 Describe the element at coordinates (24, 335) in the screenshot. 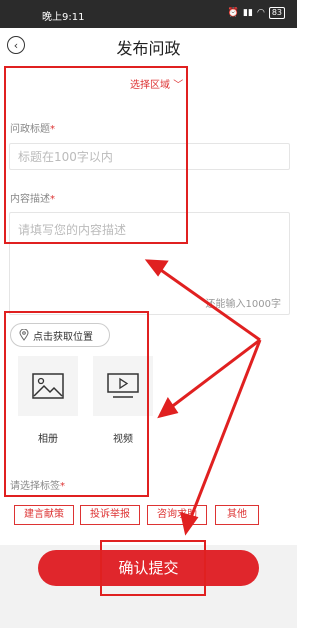

I see `location-pin-icon` at that location.